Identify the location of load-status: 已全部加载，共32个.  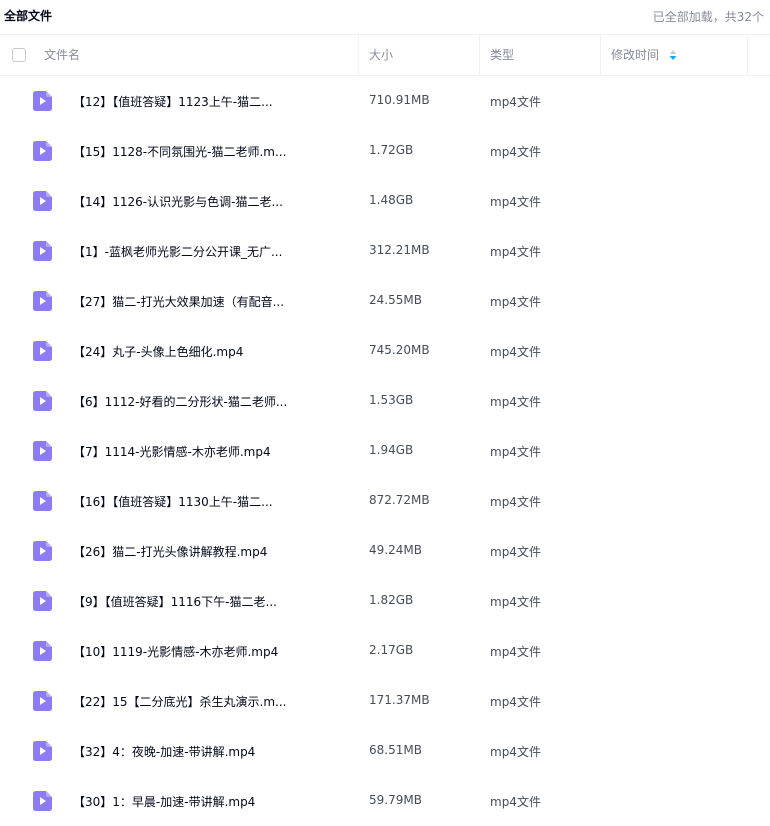
(708, 17).